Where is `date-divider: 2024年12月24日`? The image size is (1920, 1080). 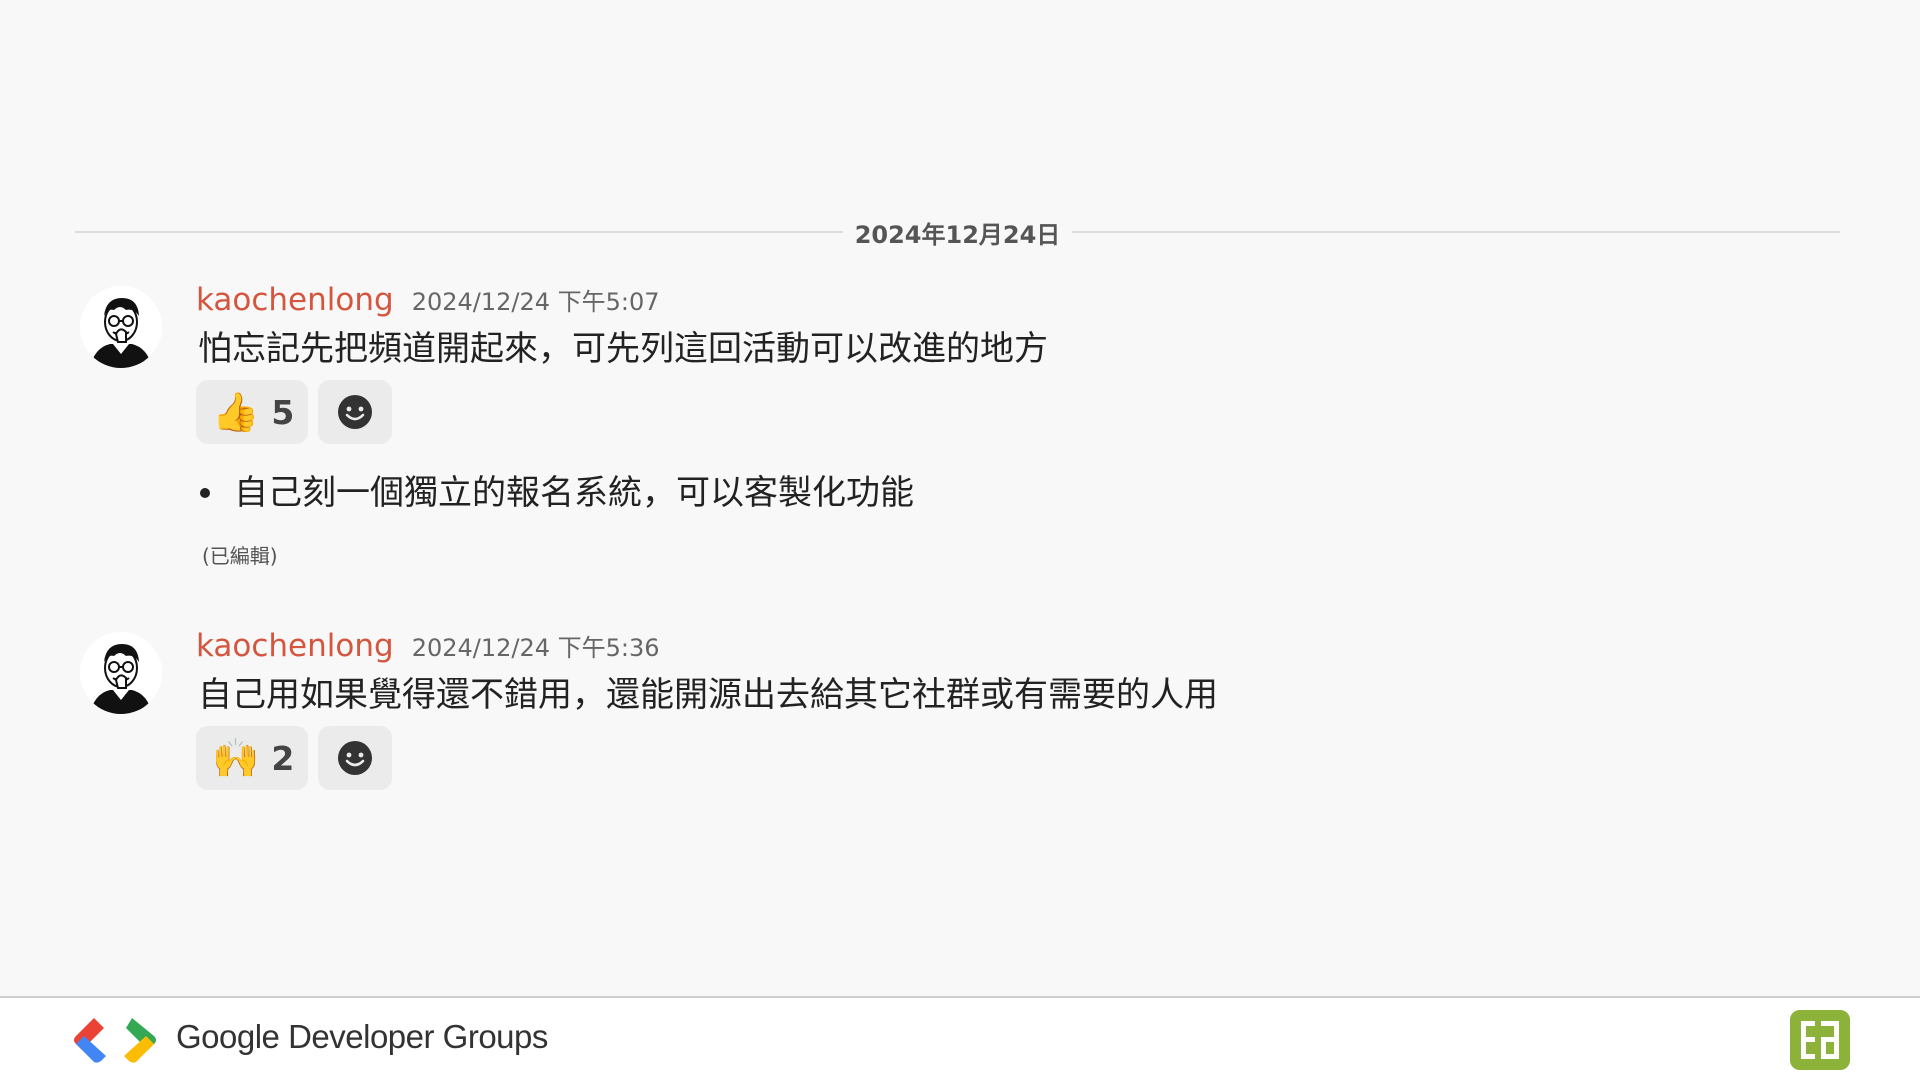
date-divider: 2024年12月24日 is located at coordinates (957, 232).